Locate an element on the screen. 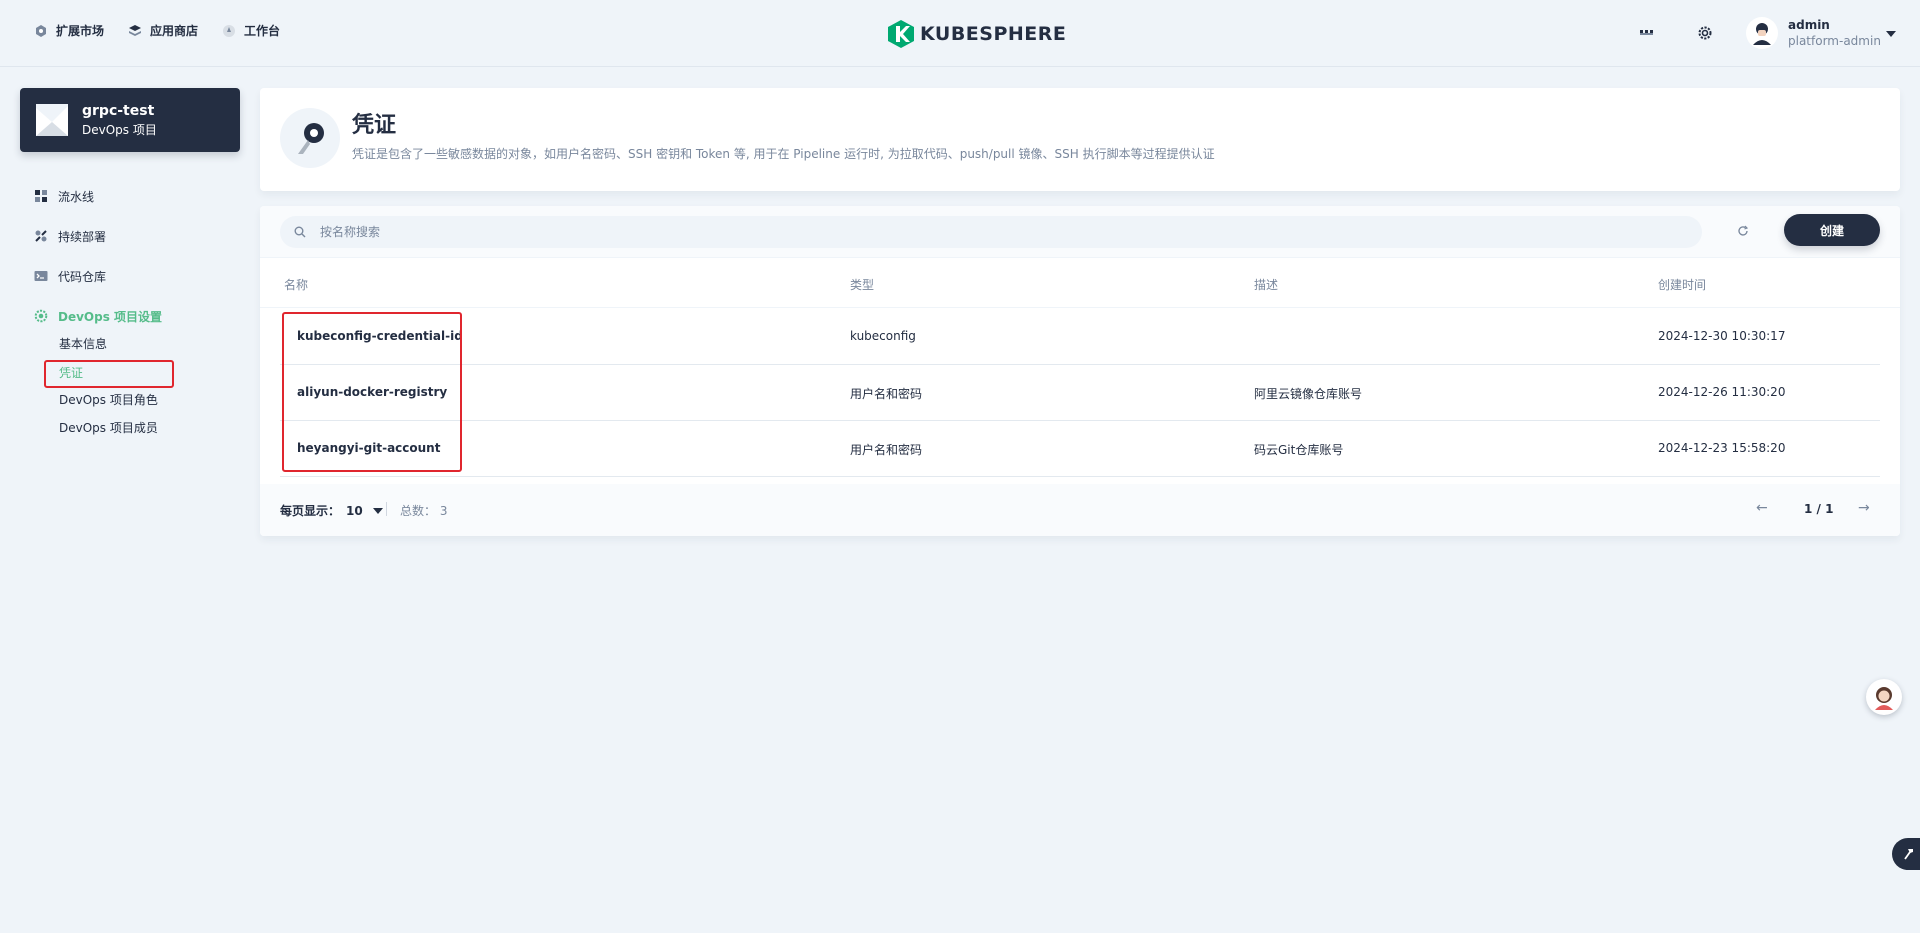 This screenshot has height=933, width=1920. console-button is located at coordinates (1647, 33).